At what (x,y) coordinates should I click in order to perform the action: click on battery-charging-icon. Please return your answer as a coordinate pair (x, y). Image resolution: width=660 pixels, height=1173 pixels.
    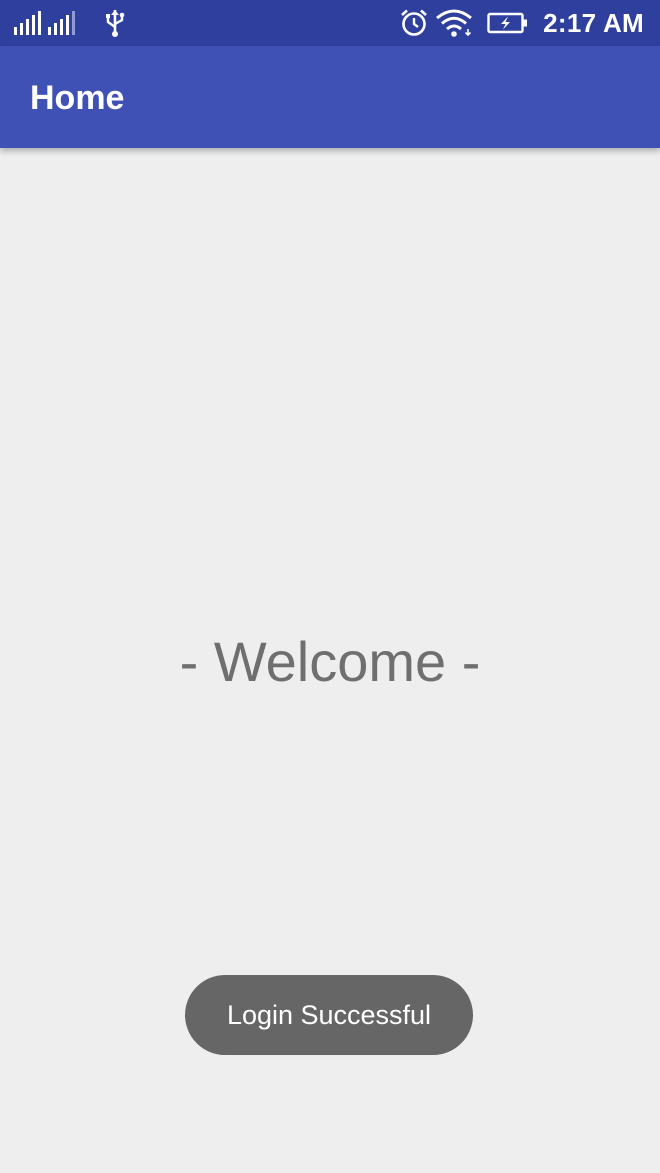
    Looking at the image, I should click on (507, 23).